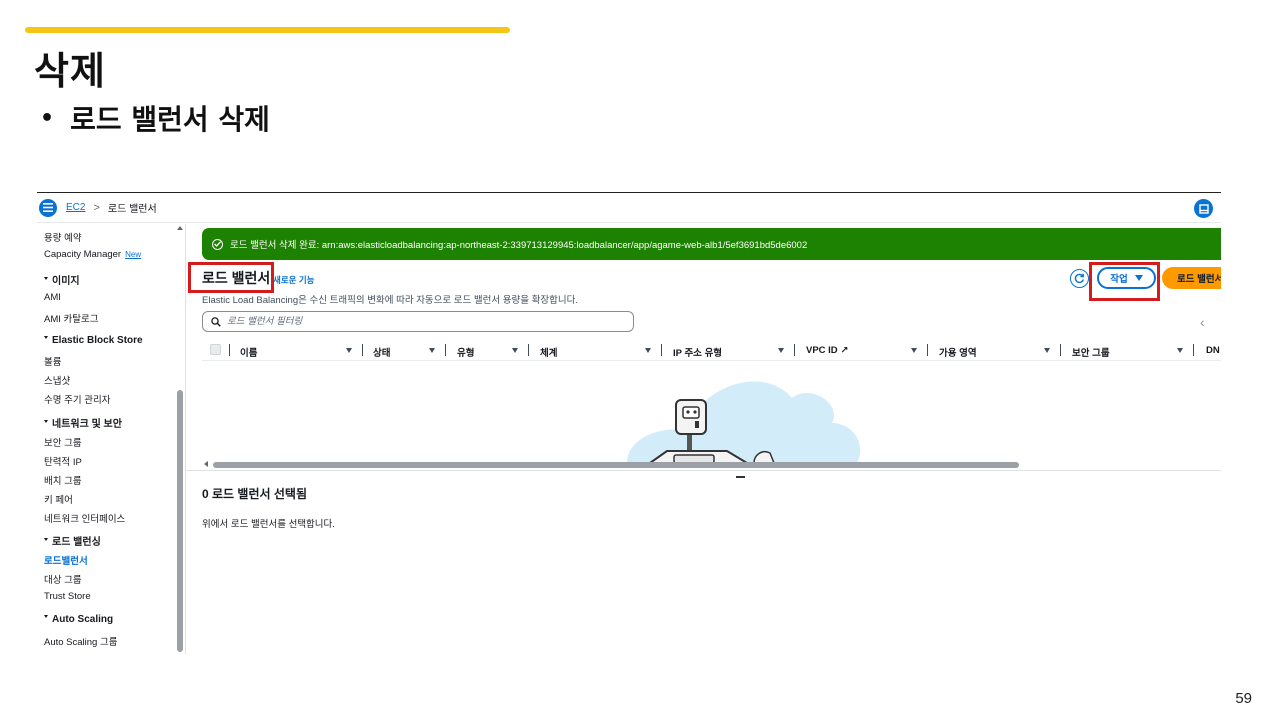 Image resolution: width=1280 pixels, height=720 pixels. What do you see at coordinates (1191, 278) in the screenshot?
I see `create-load-balancer-button: 로드 밸런서 생성` at bounding box center [1191, 278].